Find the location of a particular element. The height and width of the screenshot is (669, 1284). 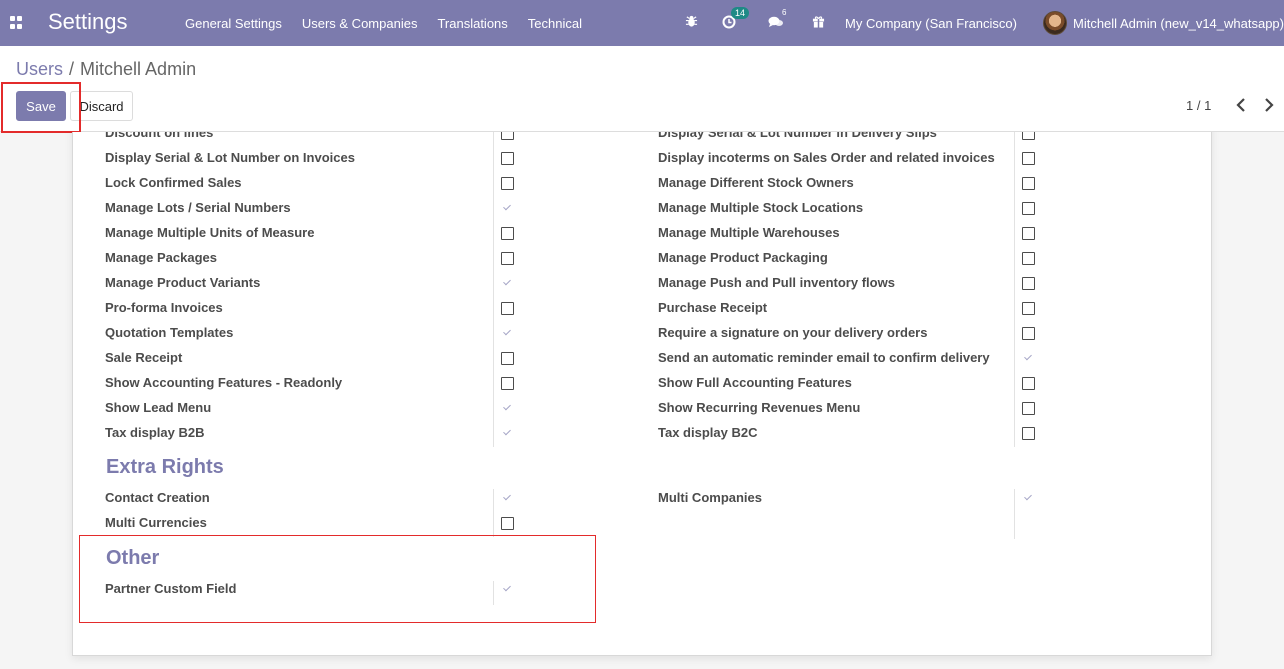

section-title-extra-rights: Extra Rights is located at coordinates (165, 467).